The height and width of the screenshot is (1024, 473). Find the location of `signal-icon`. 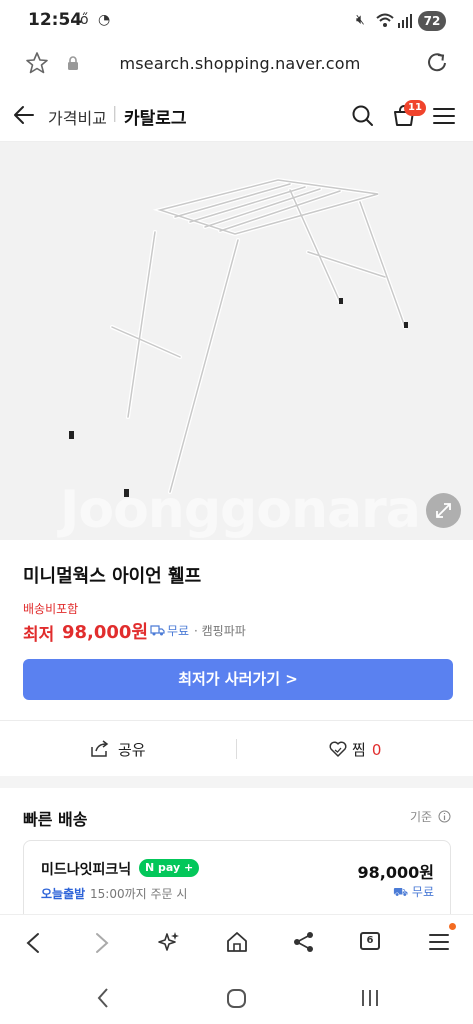

signal-icon is located at coordinates (405, 21).